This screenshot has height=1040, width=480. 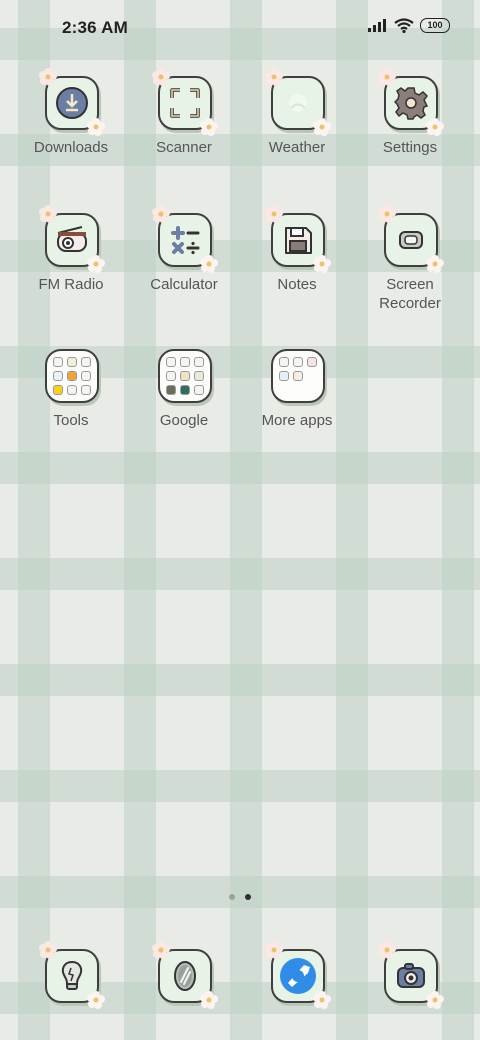 I want to click on scanner-icon, so click(x=185, y=103).